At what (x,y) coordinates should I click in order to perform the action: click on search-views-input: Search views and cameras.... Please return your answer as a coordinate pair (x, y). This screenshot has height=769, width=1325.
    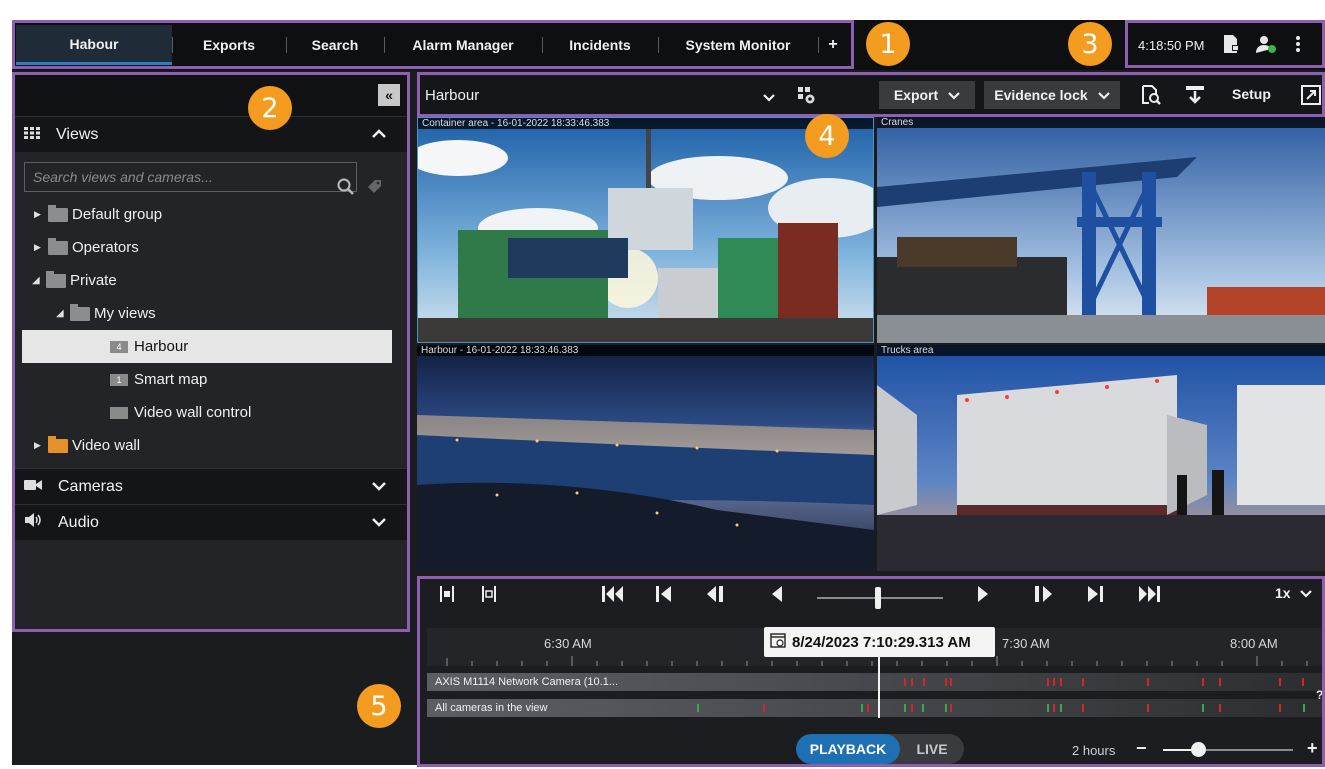
    Looking at the image, I should click on (190, 177).